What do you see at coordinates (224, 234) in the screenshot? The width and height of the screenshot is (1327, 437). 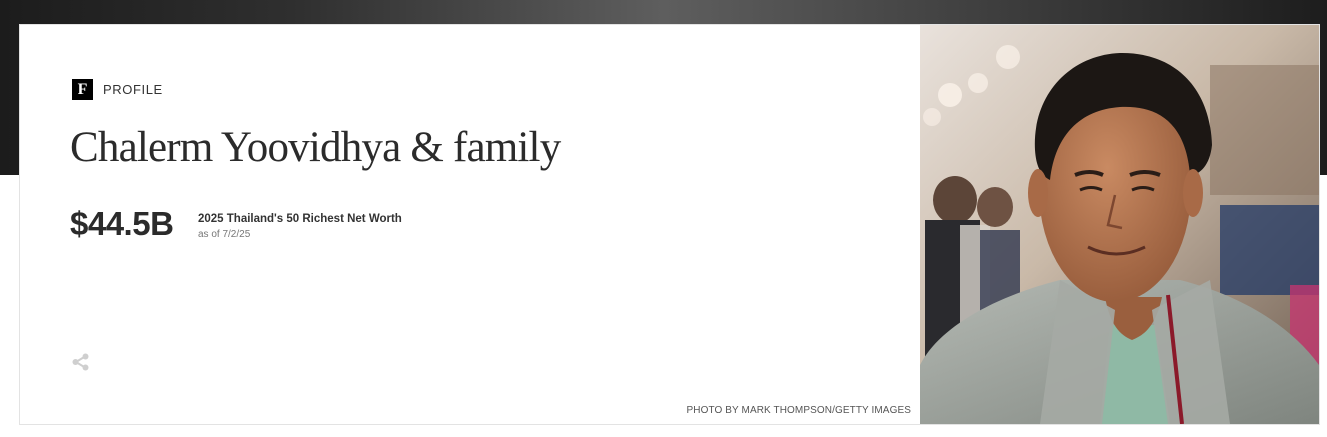 I see `as-of-date: as of 7/2/25` at bounding box center [224, 234].